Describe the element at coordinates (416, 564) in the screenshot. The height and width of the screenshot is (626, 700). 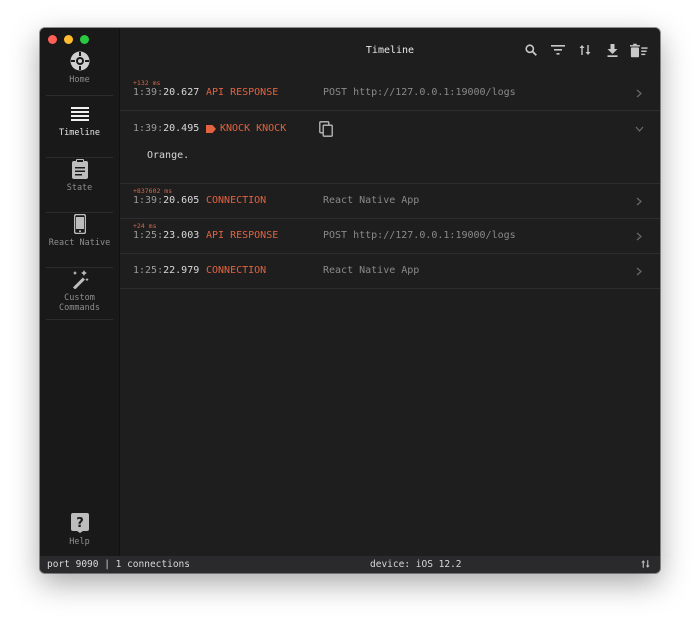
I see `device-status: device: iOS 12.2` at that location.